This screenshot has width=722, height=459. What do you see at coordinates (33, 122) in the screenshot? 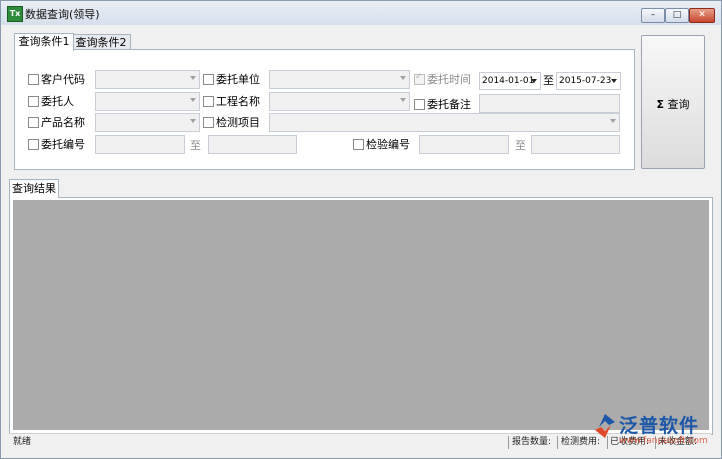
I see `product-name-checkbox` at bounding box center [33, 122].